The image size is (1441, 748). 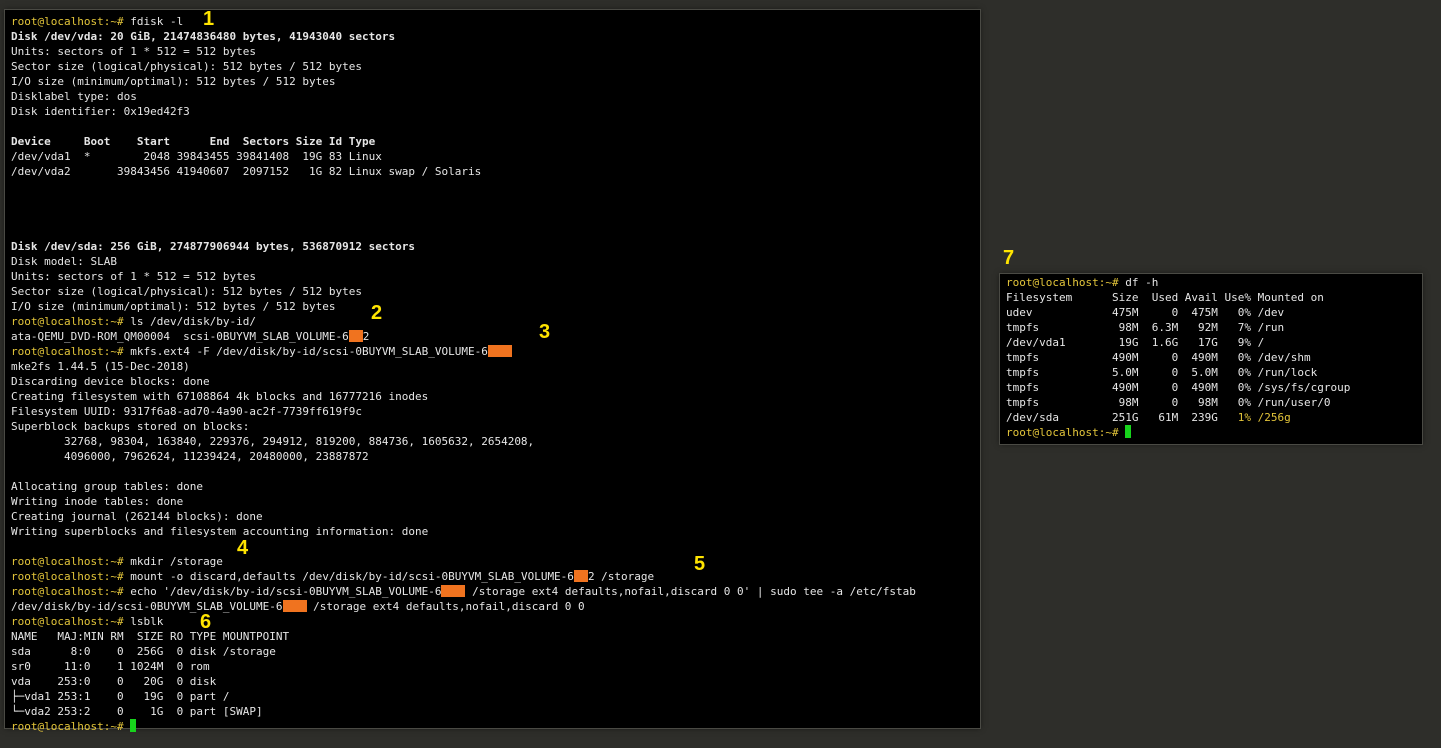 I want to click on command-line: root@localhost:~# lsblk, so click(x=495, y=621).